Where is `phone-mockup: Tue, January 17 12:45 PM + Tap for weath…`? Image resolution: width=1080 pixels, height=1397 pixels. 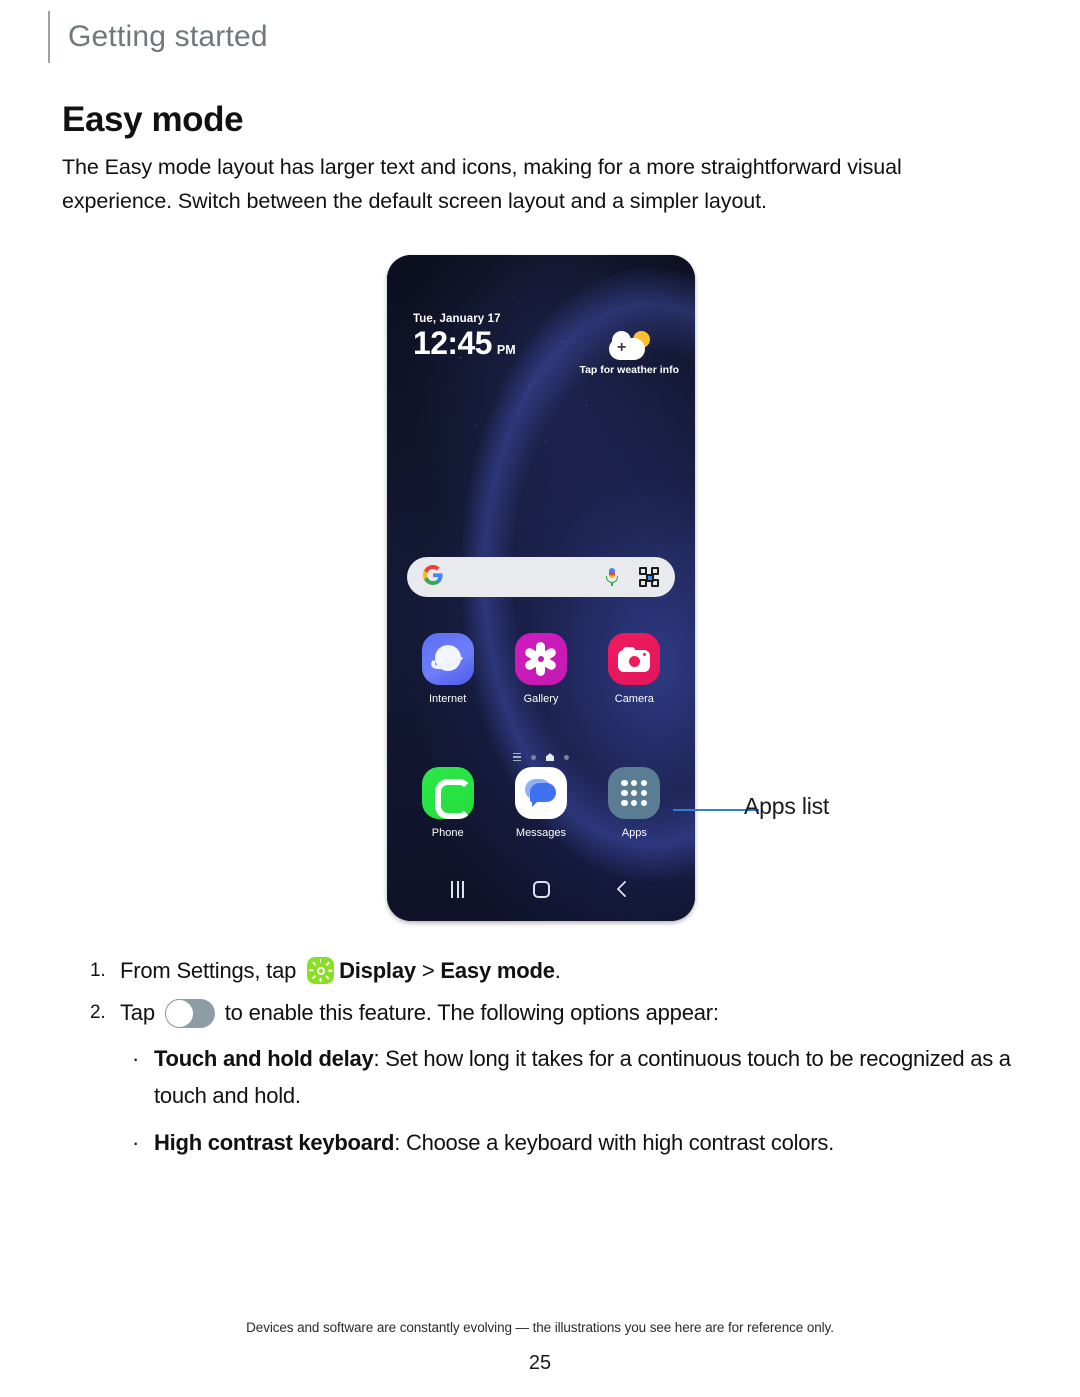 phone-mockup: Tue, January 17 12:45 PM + Tap for weath… is located at coordinates (541, 588).